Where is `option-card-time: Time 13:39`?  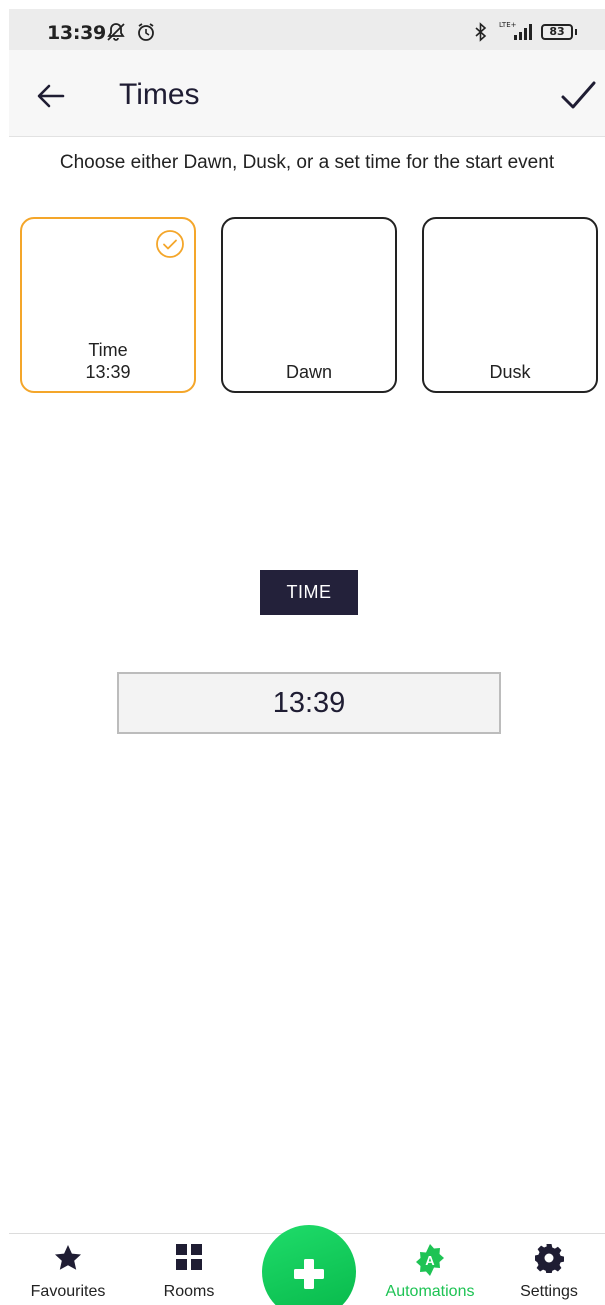
option-card-time: Time 13:39 is located at coordinates (108, 305).